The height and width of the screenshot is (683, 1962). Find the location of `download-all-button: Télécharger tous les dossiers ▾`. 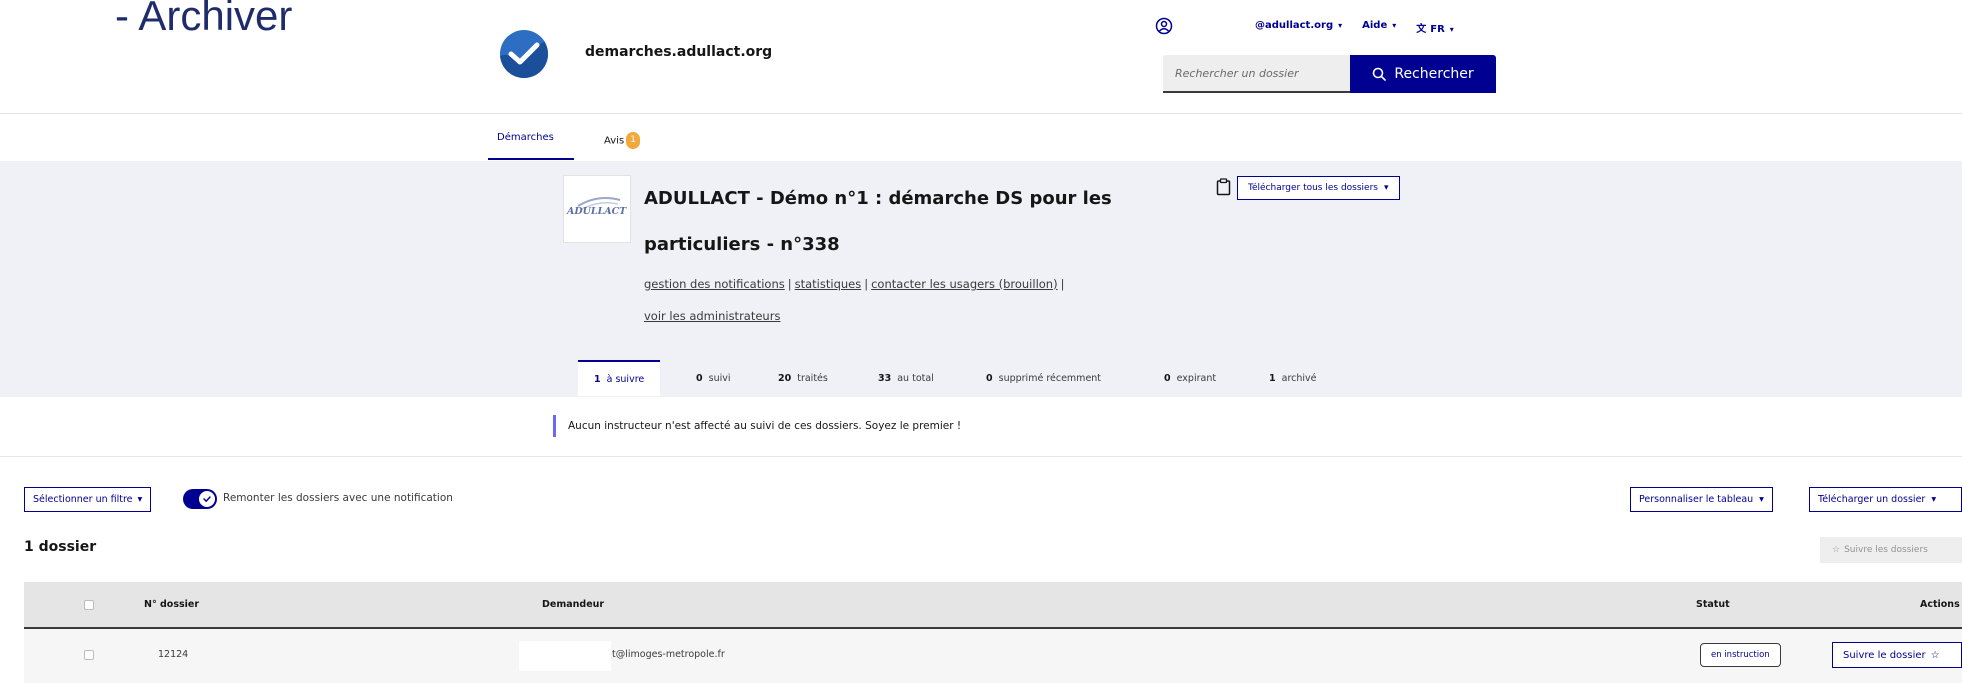

download-all-button: Télécharger tous les dossiers ▾ is located at coordinates (1318, 188).